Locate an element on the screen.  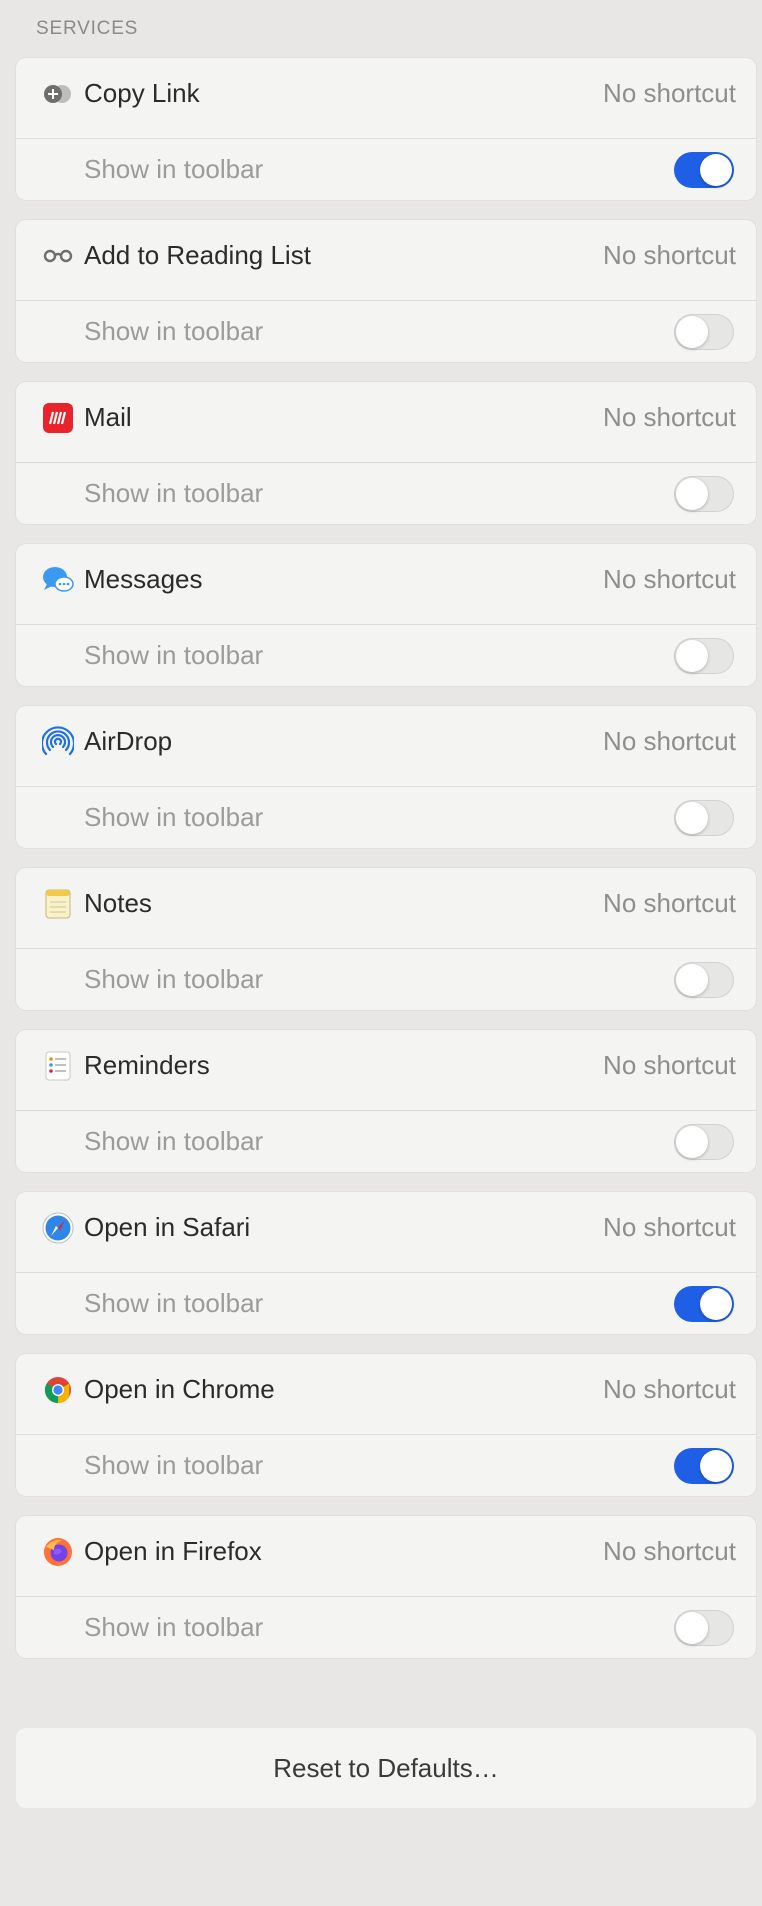
reading-glasses-icon is located at coordinates (58, 256).